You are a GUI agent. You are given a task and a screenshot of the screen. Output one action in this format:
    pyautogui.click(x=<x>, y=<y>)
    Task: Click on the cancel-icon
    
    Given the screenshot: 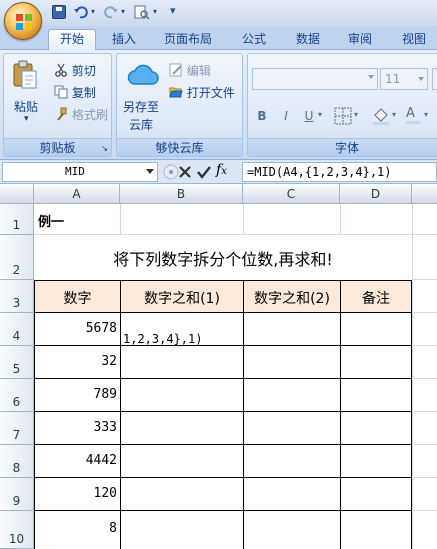 What is the action you would take?
    pyautogui.click(x=185, y=173)
    